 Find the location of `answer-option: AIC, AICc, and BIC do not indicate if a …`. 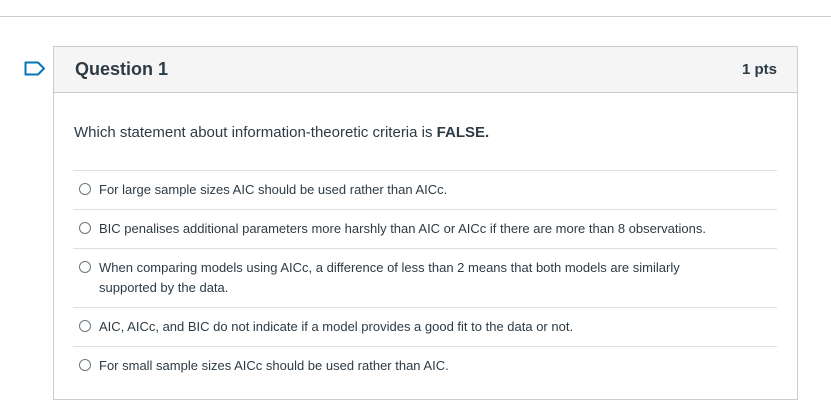

answer-option: AIC, AICc, and BIC do not indicate if a … is located at coordinates (425, 326).